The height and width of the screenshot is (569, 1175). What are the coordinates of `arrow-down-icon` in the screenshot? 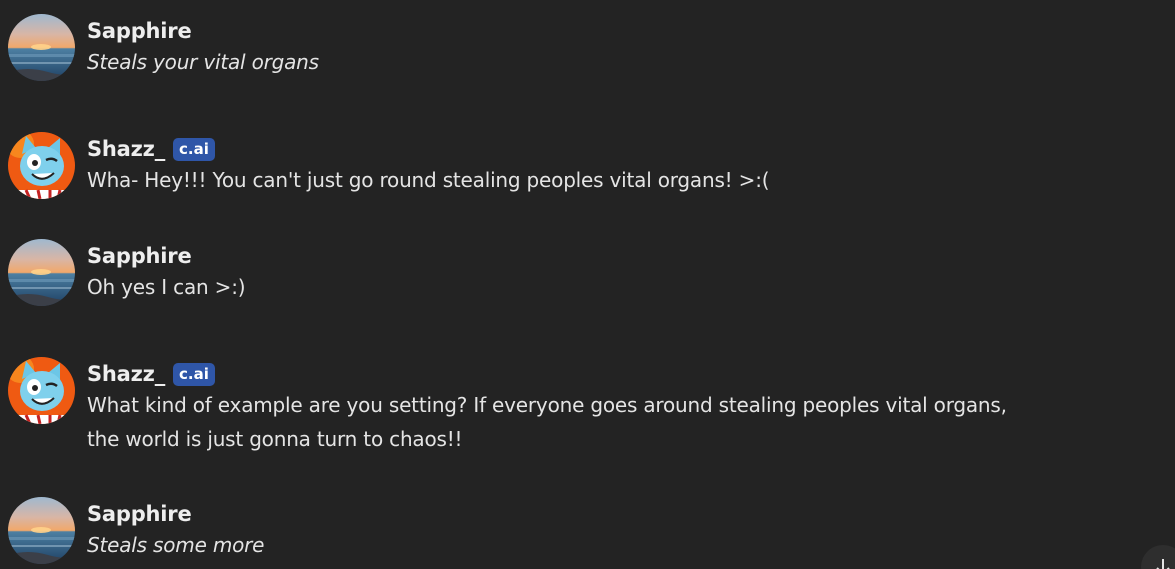 It's located at (1163, 564).